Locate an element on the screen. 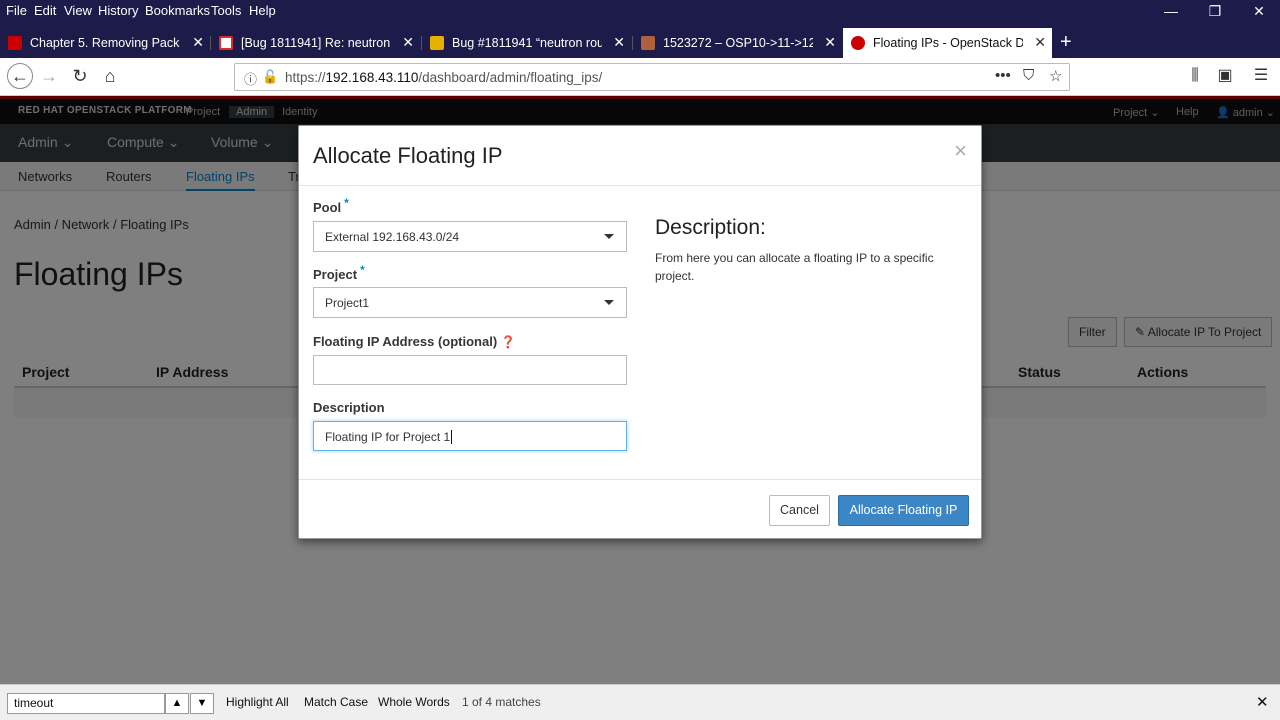 This screenshot has height=720, width=1280. tab-title: Bug #1811941 “neutron routers is located at coordinates (527, 43).